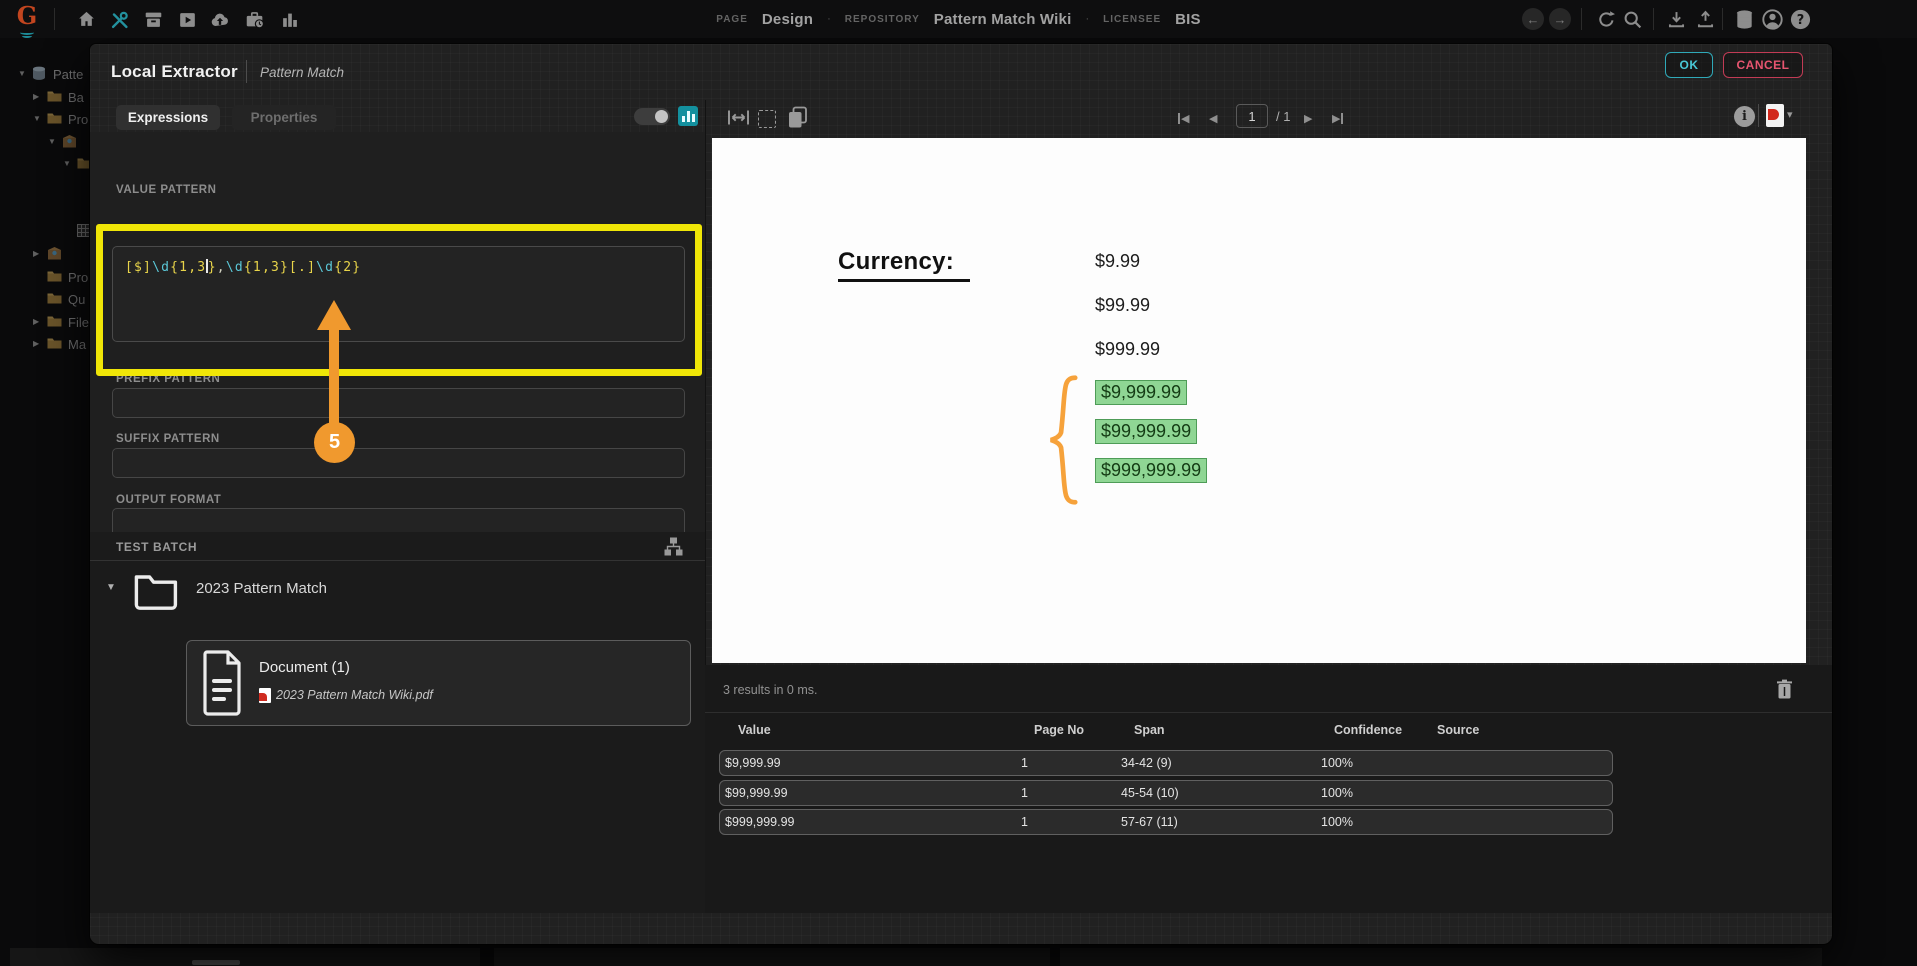 The image size is (1917, 966). Describe the element at coordinates (1560, 19) in the screenshot. I see `forward-button: →` at that location.